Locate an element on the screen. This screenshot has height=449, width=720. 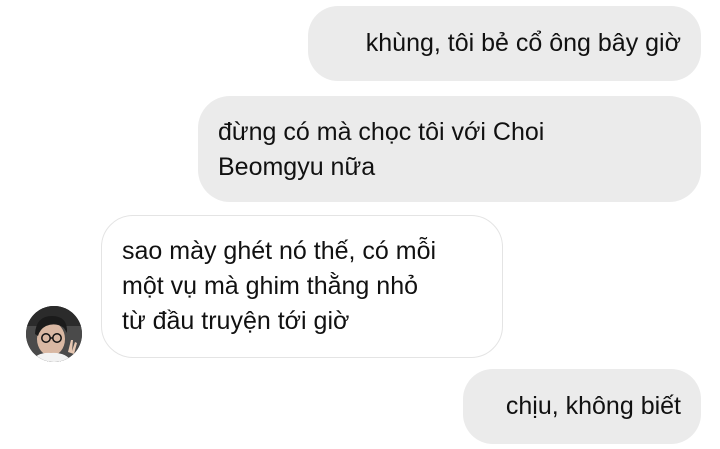
outgoing-message-bubble: khùng, tôi bẻ cổ ông bây giờ is located at coordinates (504, 43).